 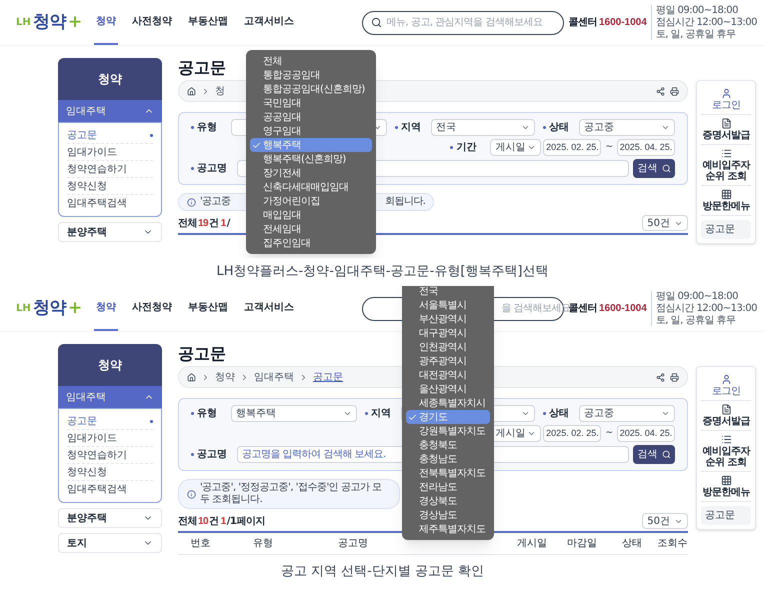 What do you see at coordinates (665, 413) in the screenshot?
I see `caret-icon` at bounding box center [665, 413].